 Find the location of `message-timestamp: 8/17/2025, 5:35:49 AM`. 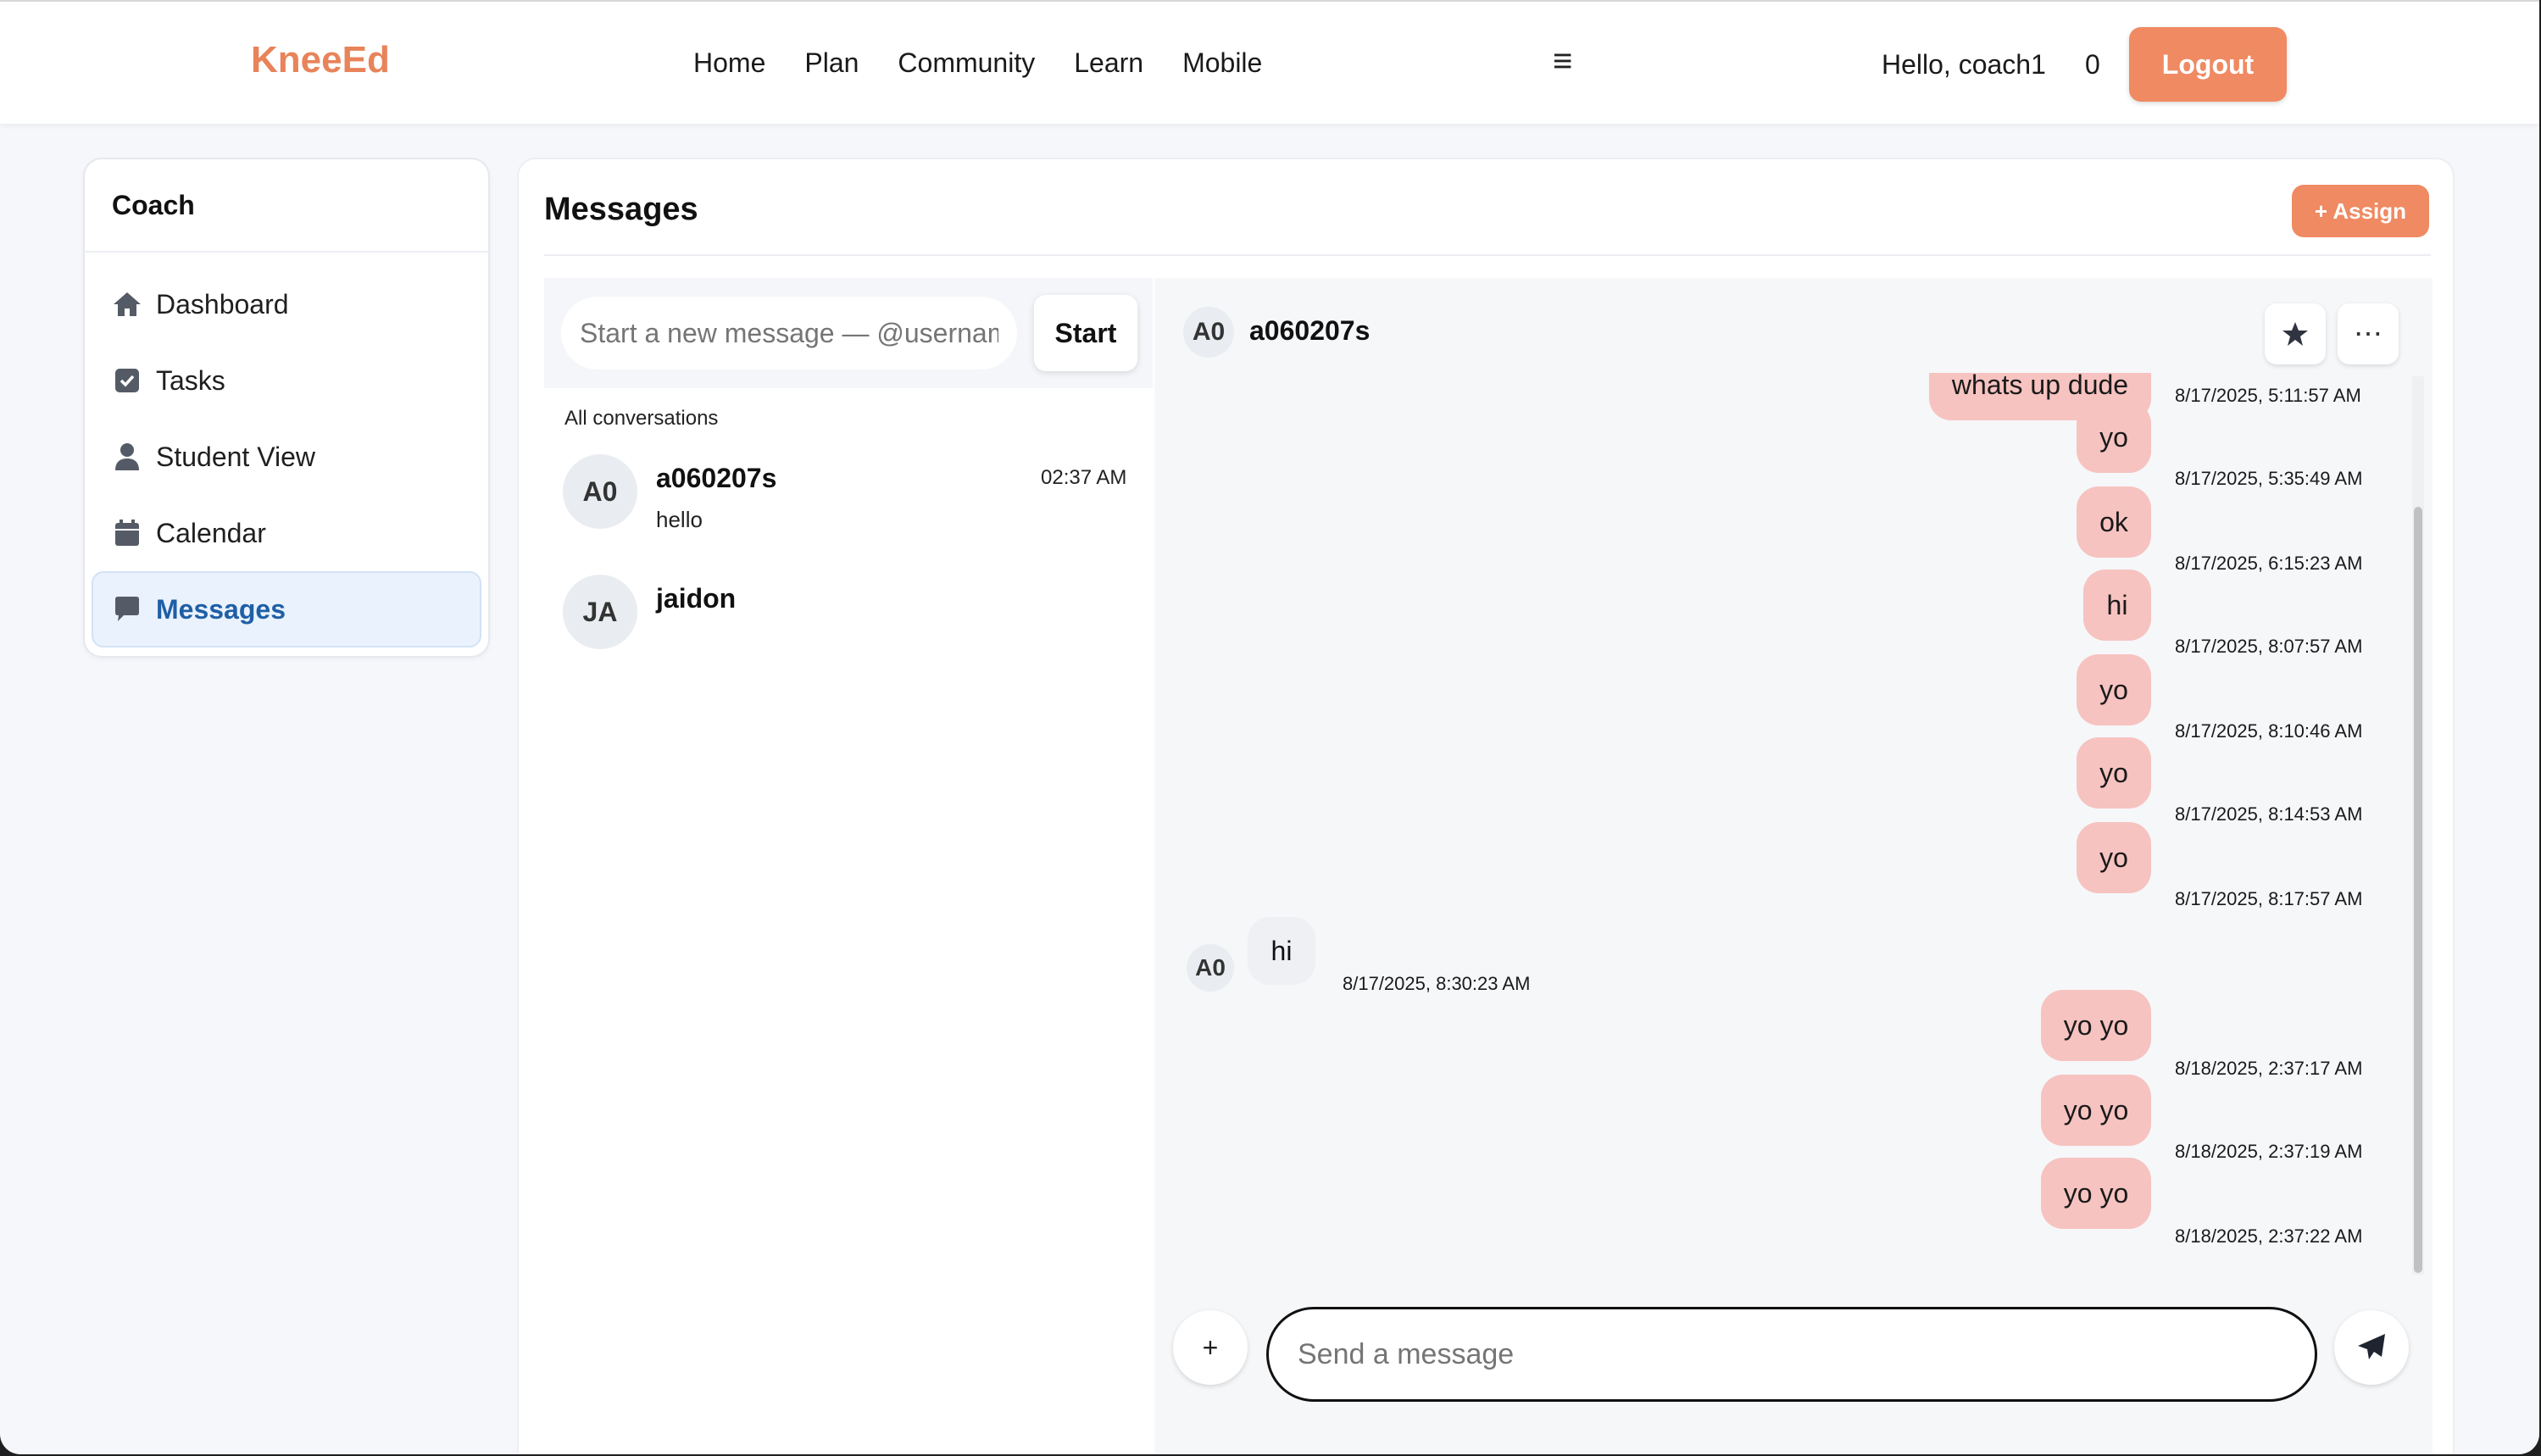

message-timestamp: 8/17/2025, 5:35:49 AM is located at coordinates (2269, 478).